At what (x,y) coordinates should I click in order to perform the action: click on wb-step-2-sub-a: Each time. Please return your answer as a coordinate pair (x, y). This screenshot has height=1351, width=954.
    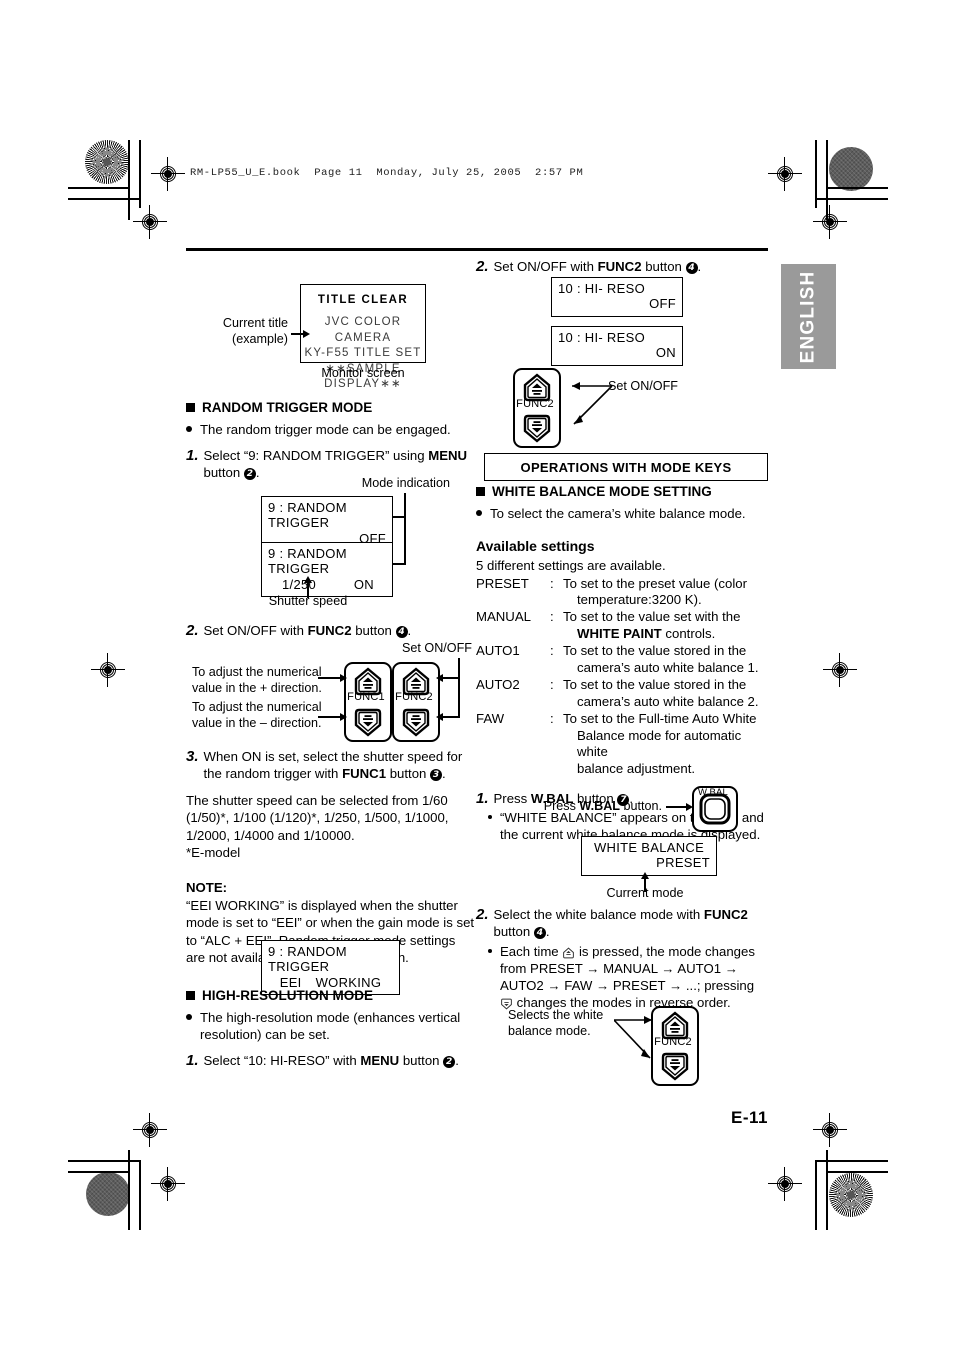
    Looking at the image, I should click on (531, 951).